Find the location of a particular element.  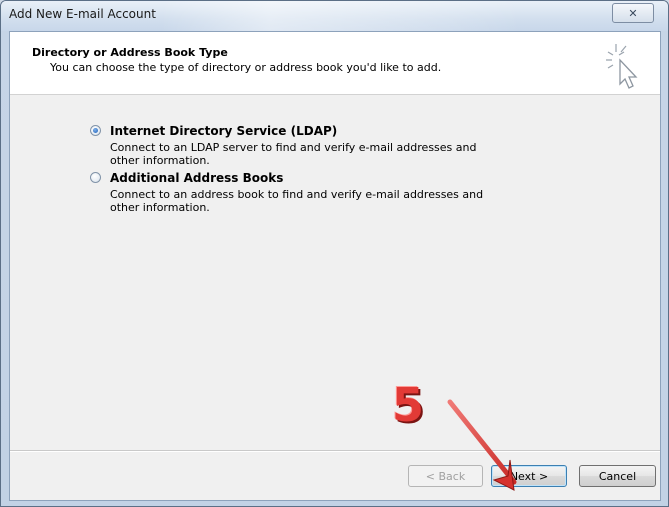

close-icon: ✕ is located at coordinates (633, 13).